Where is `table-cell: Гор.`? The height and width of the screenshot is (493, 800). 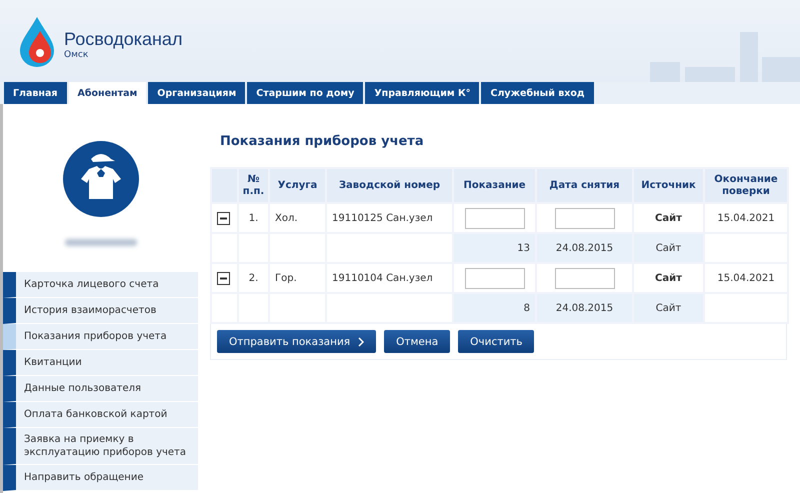
table-cell: Гор. is located at coordinates (297, 278).